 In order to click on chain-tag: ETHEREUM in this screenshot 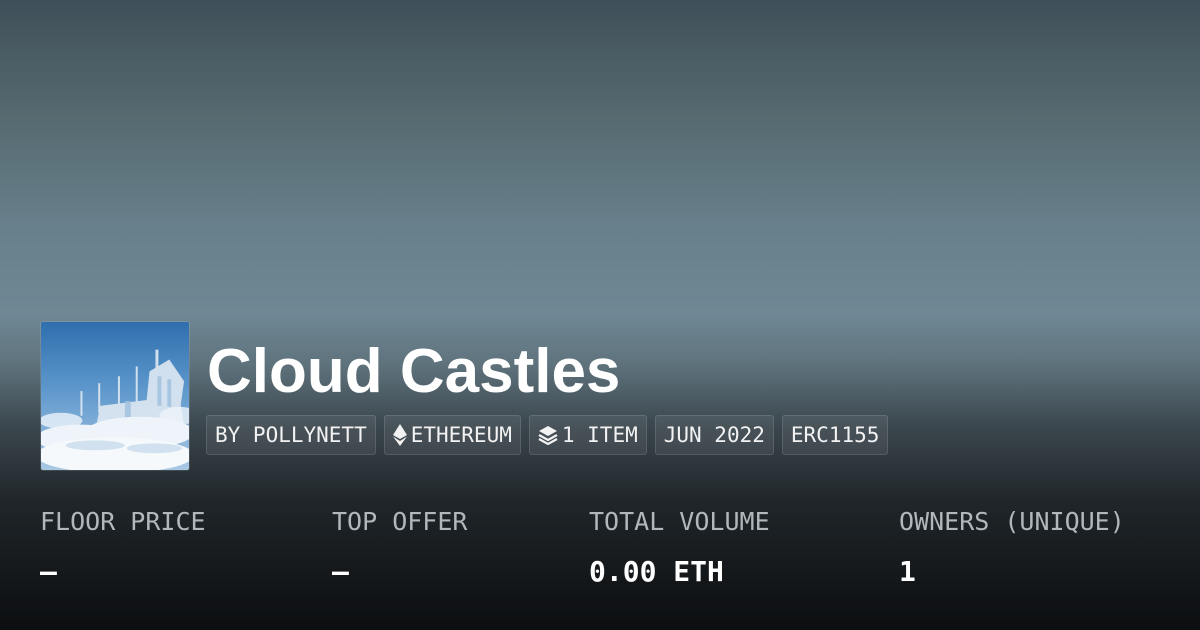, I will do `click(452, 435)`.